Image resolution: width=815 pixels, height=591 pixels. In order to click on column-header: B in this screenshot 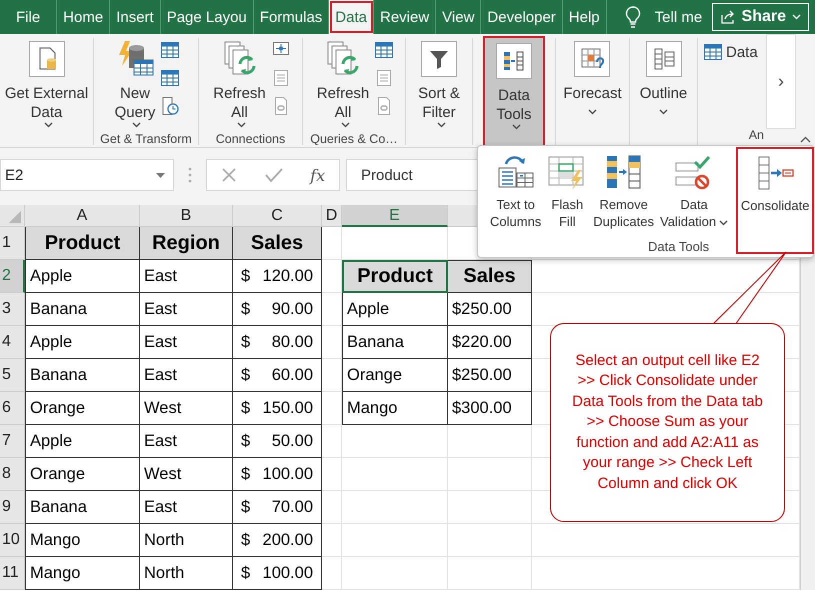, I will do `click(186, 216)`.